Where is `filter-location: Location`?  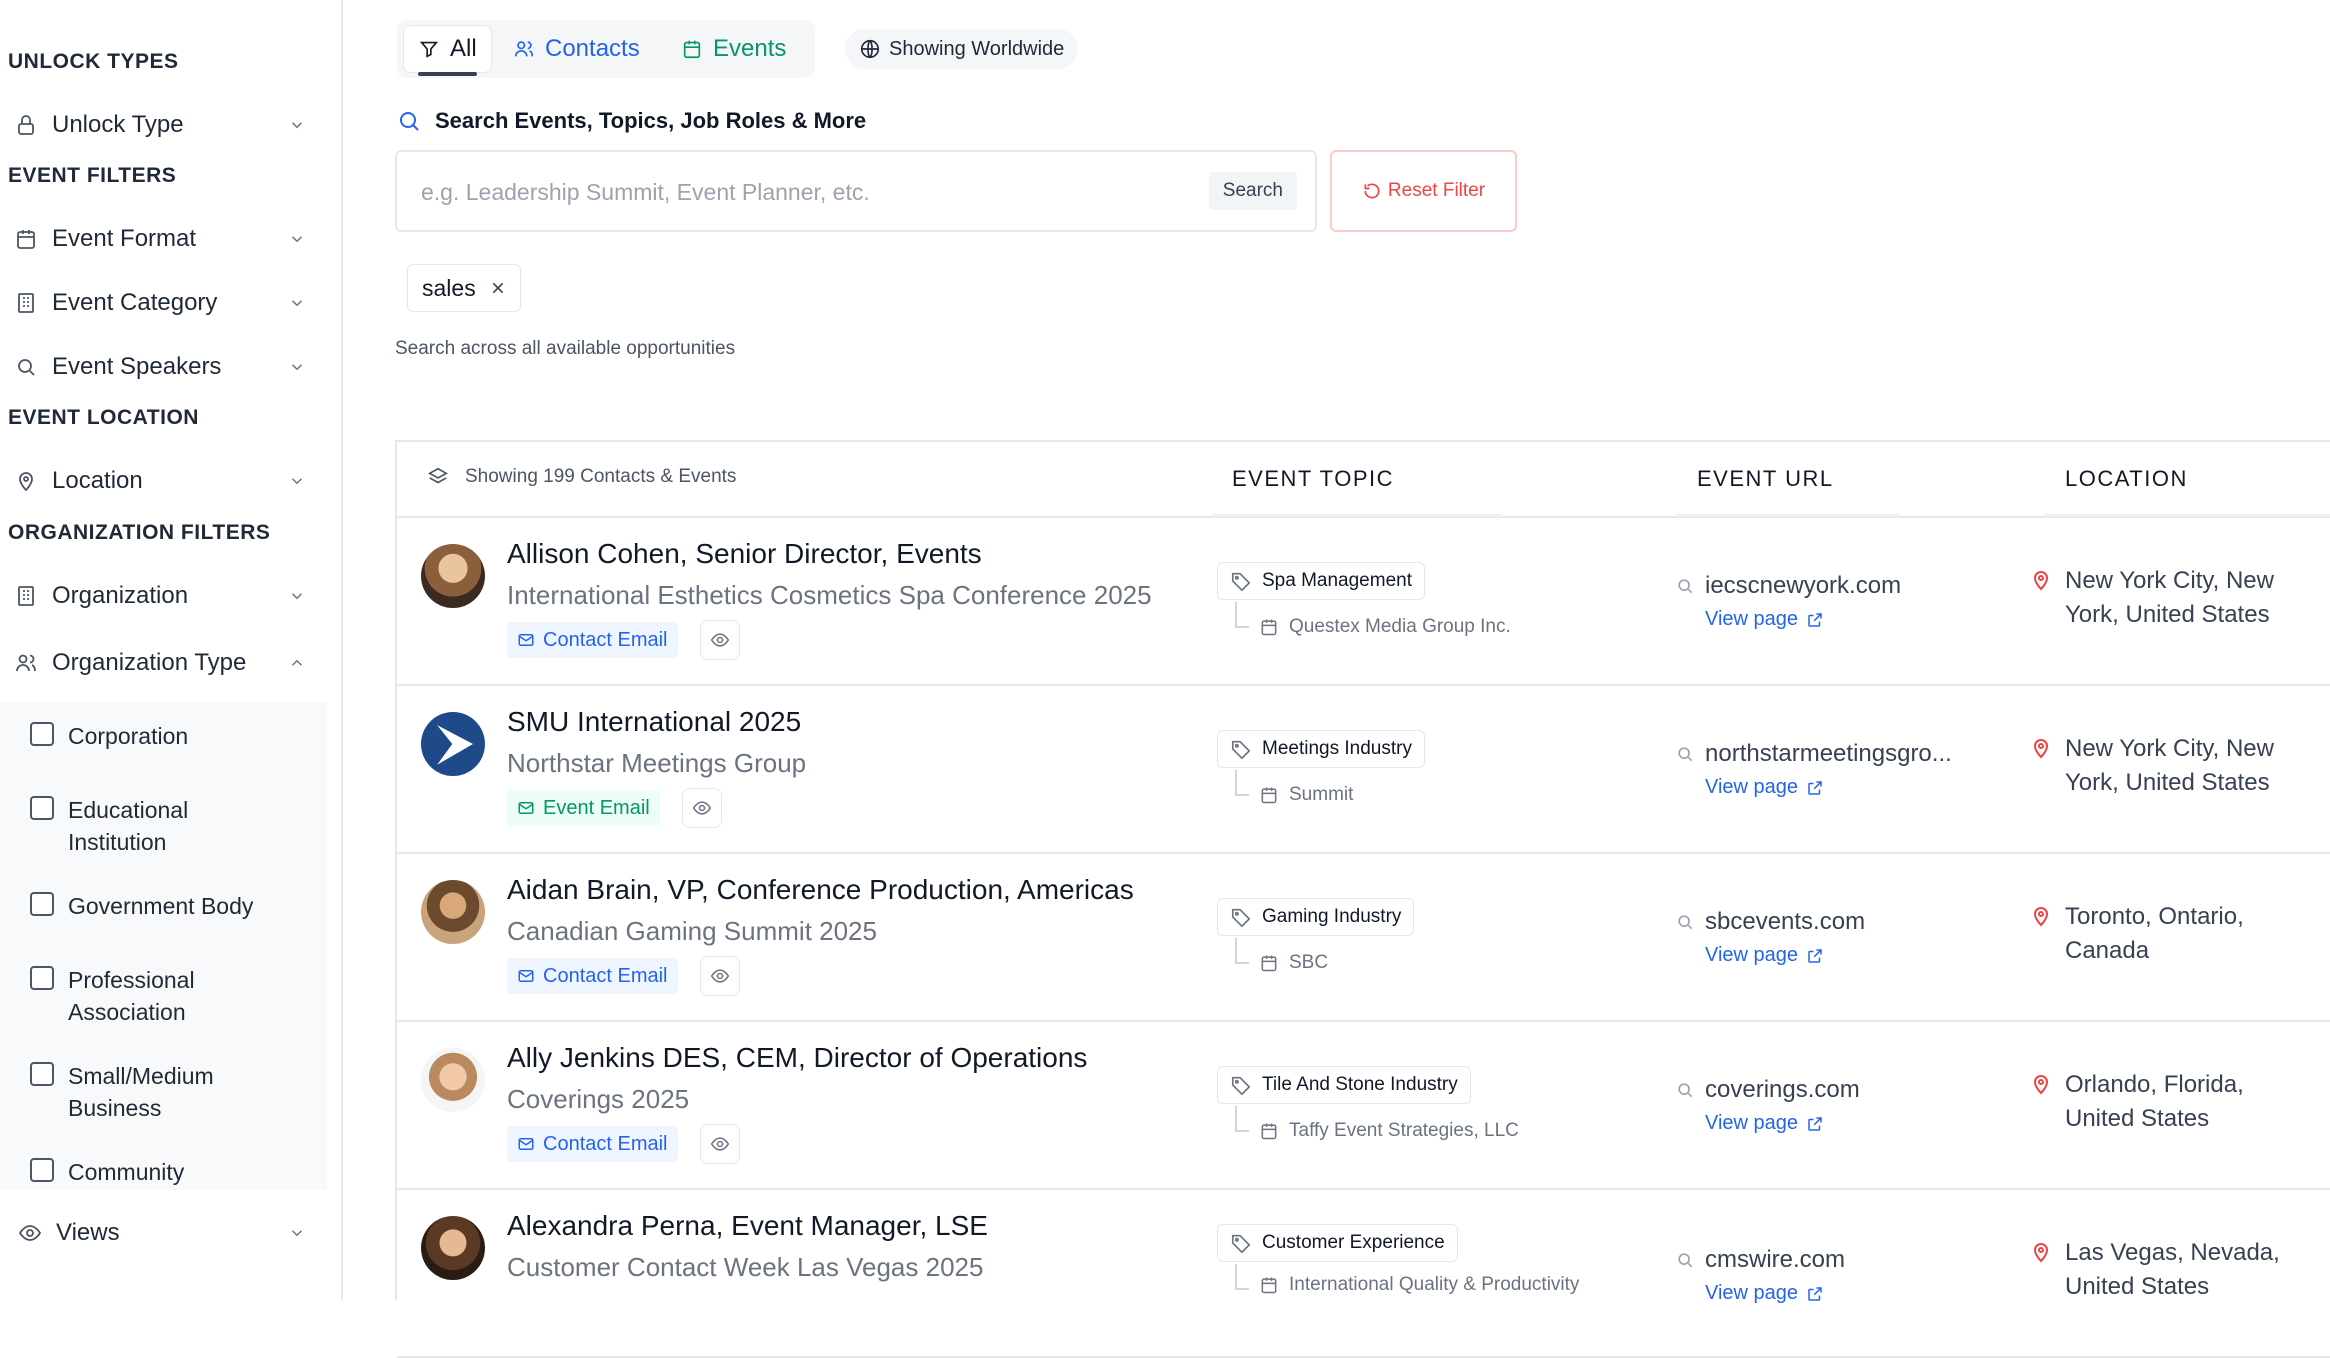
filter-location: Location is located at coordinates (164, 481).